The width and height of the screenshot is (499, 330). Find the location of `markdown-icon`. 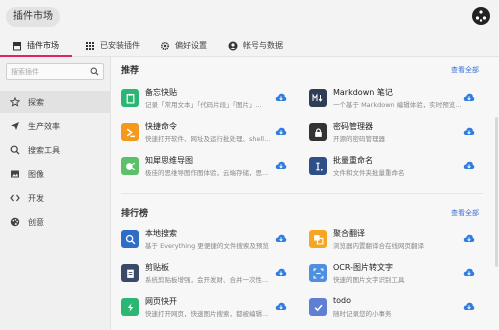

markdown-icon is located at coordinates (318, 98).